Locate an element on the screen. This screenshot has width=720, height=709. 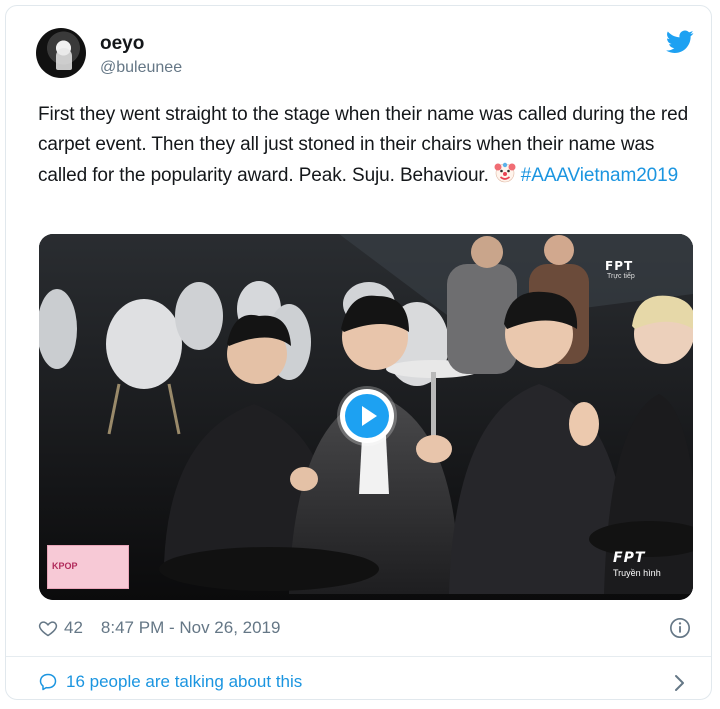
talking-link: 16 people are talking about this is located at coordinates (170, 682).